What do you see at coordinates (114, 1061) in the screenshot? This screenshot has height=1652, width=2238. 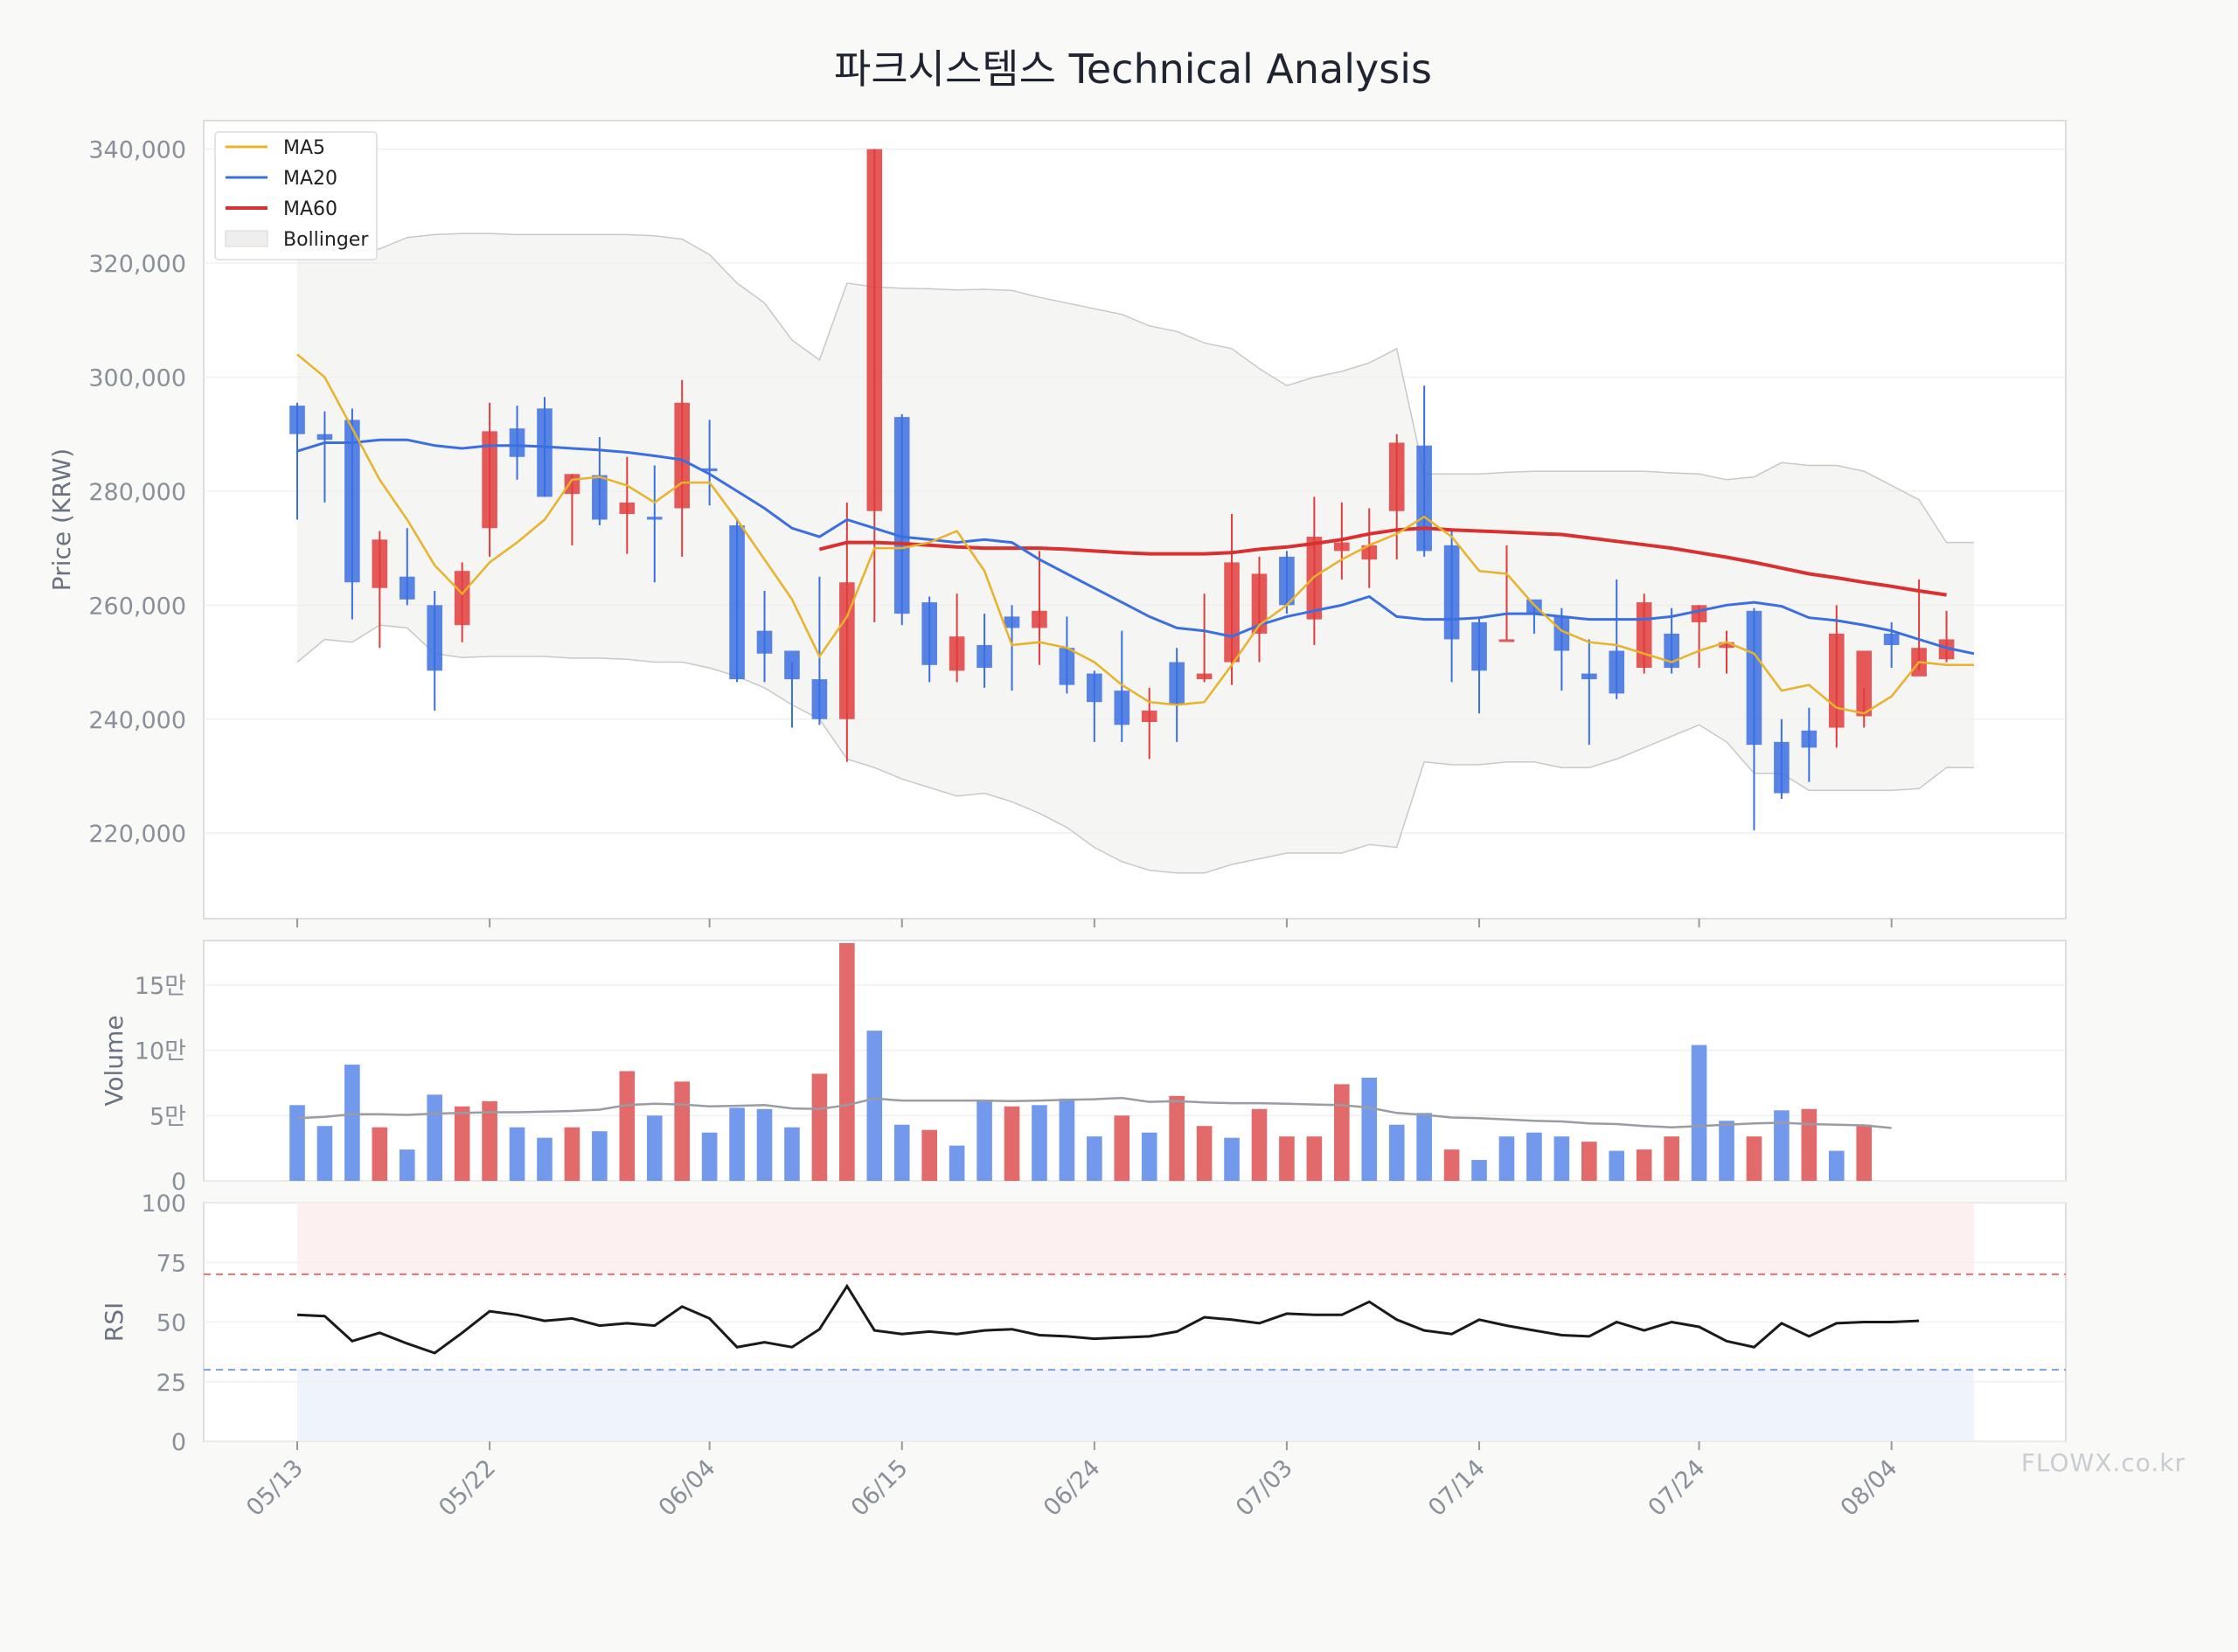 I see `volume-axis-label: Volume` at bounding box center [114, 1061].